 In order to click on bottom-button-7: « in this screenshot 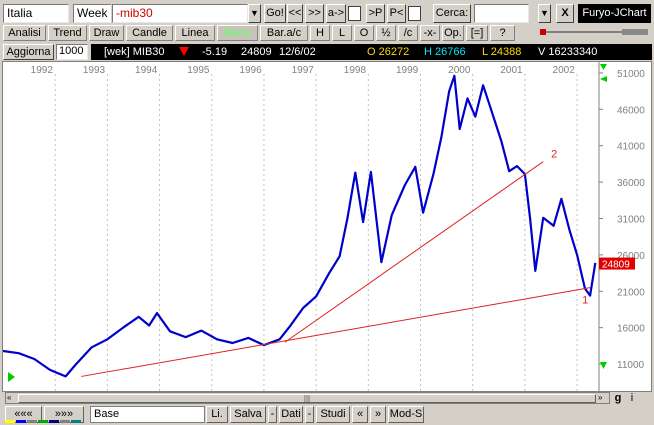, I will do `click(360, 414)`.